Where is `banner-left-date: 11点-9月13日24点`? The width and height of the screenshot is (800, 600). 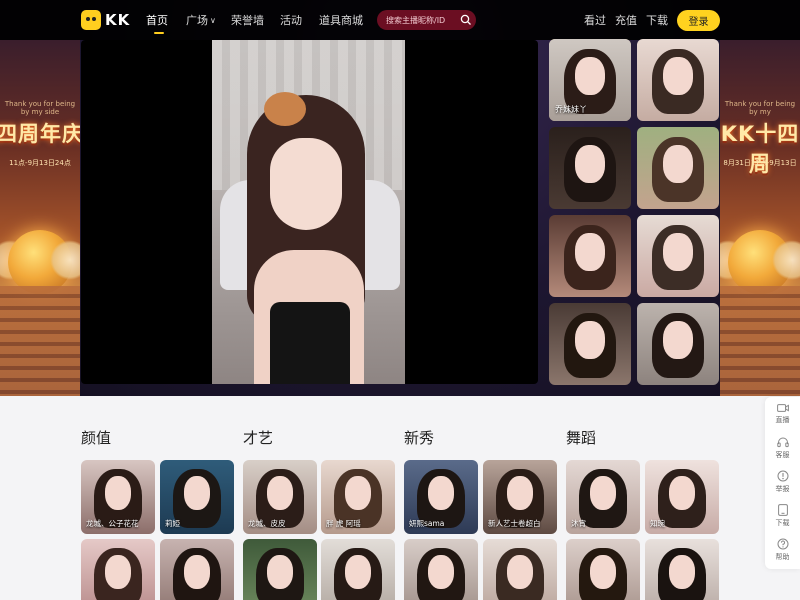
banner-left-date: 11点-9月13日24点 is located at coordinates (40, 163).